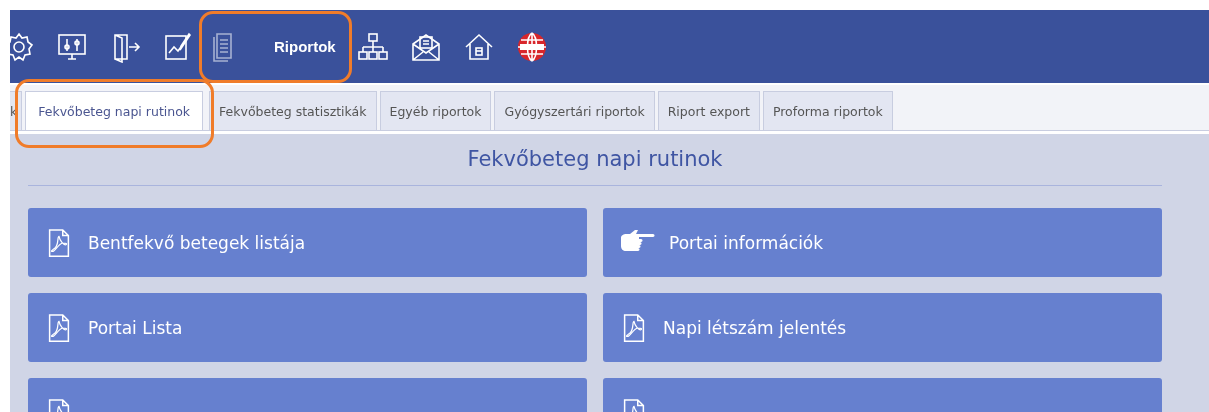 The width and height of the screenshot is (1209, 412). I want to click on report-button: Portai Lista, so click(307, 327).